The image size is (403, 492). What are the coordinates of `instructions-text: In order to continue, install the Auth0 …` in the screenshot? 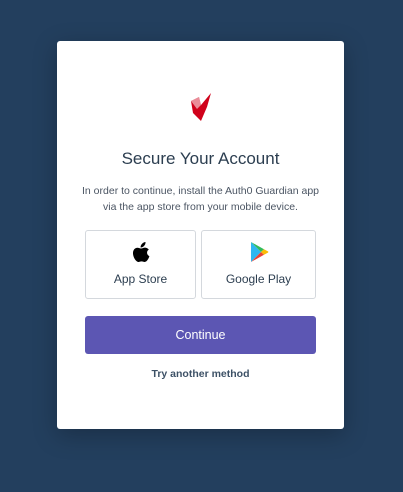 It's located at (200, 199).